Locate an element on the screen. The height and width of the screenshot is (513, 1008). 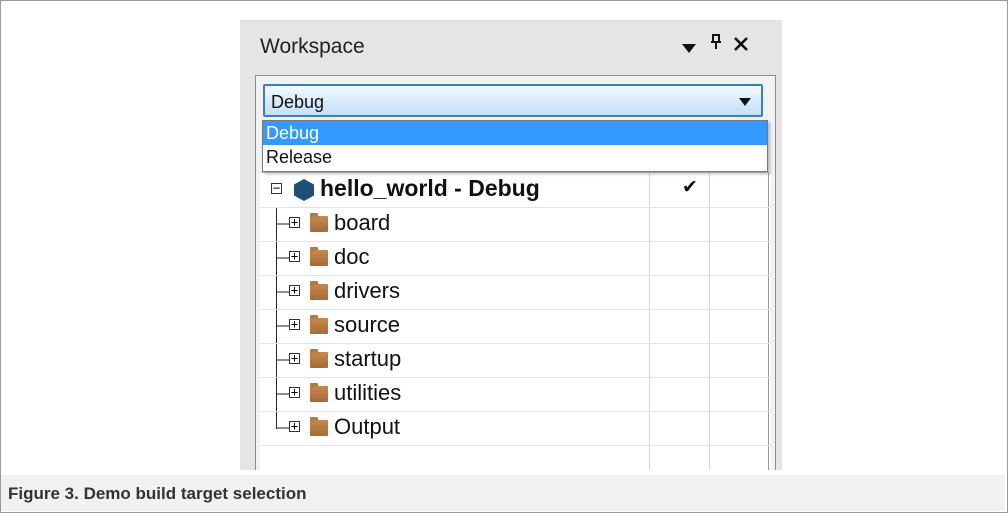
tree-root-row: − hello_world - Debug ✔ is located at coordinates (515, 190).